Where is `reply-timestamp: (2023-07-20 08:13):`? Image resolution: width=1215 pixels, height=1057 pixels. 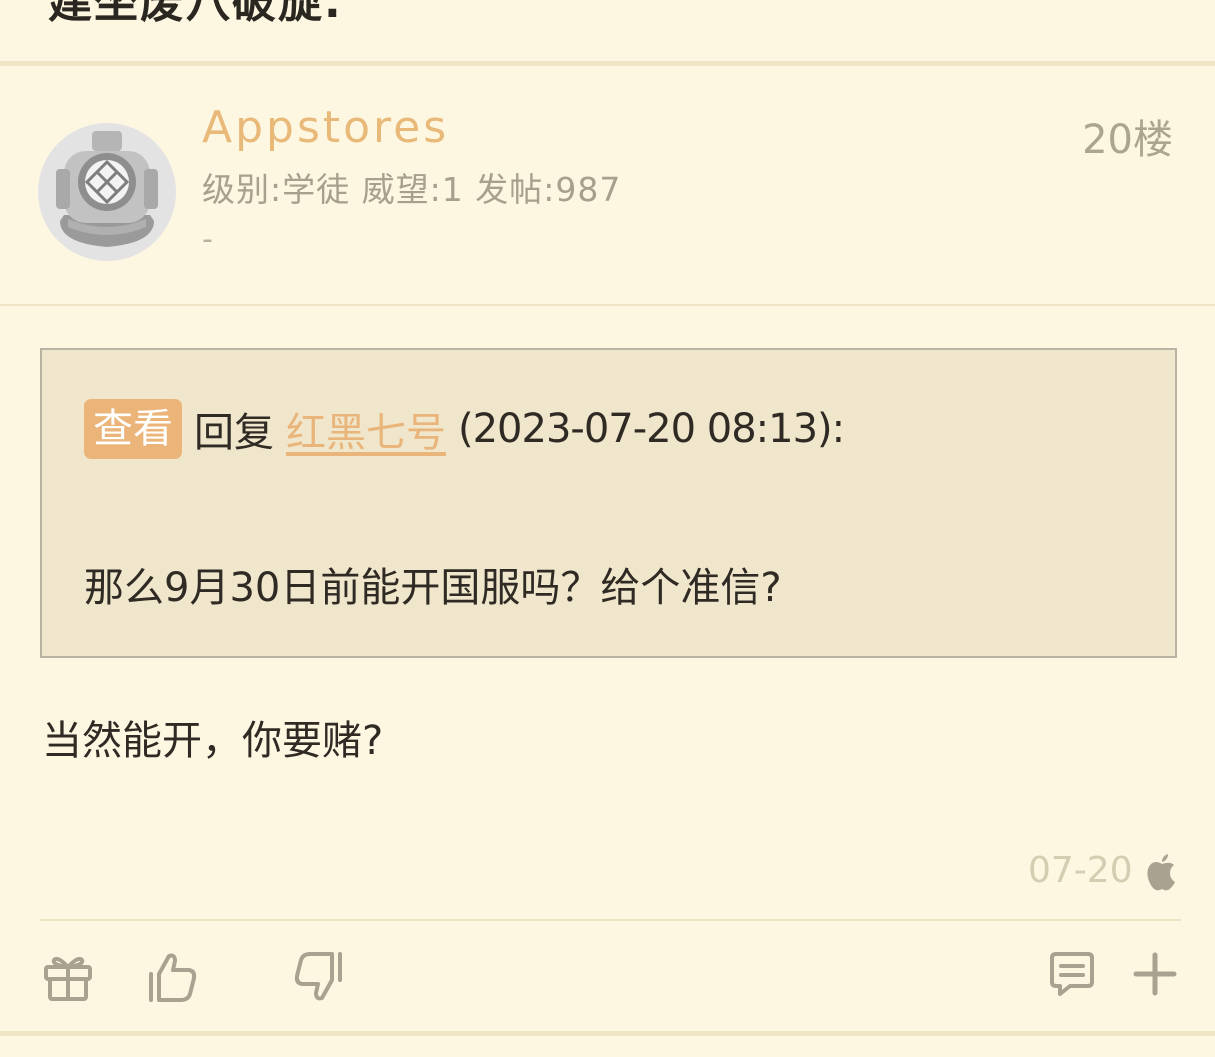
reply-timestamp: (2023-07-20 08:13): is located at coordinates (651, 429).